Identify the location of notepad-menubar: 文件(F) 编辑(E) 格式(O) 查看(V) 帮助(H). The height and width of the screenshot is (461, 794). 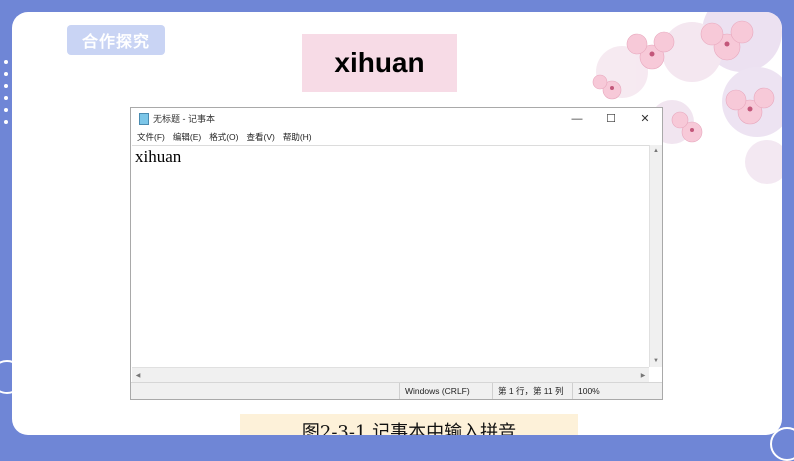
(396, 137).